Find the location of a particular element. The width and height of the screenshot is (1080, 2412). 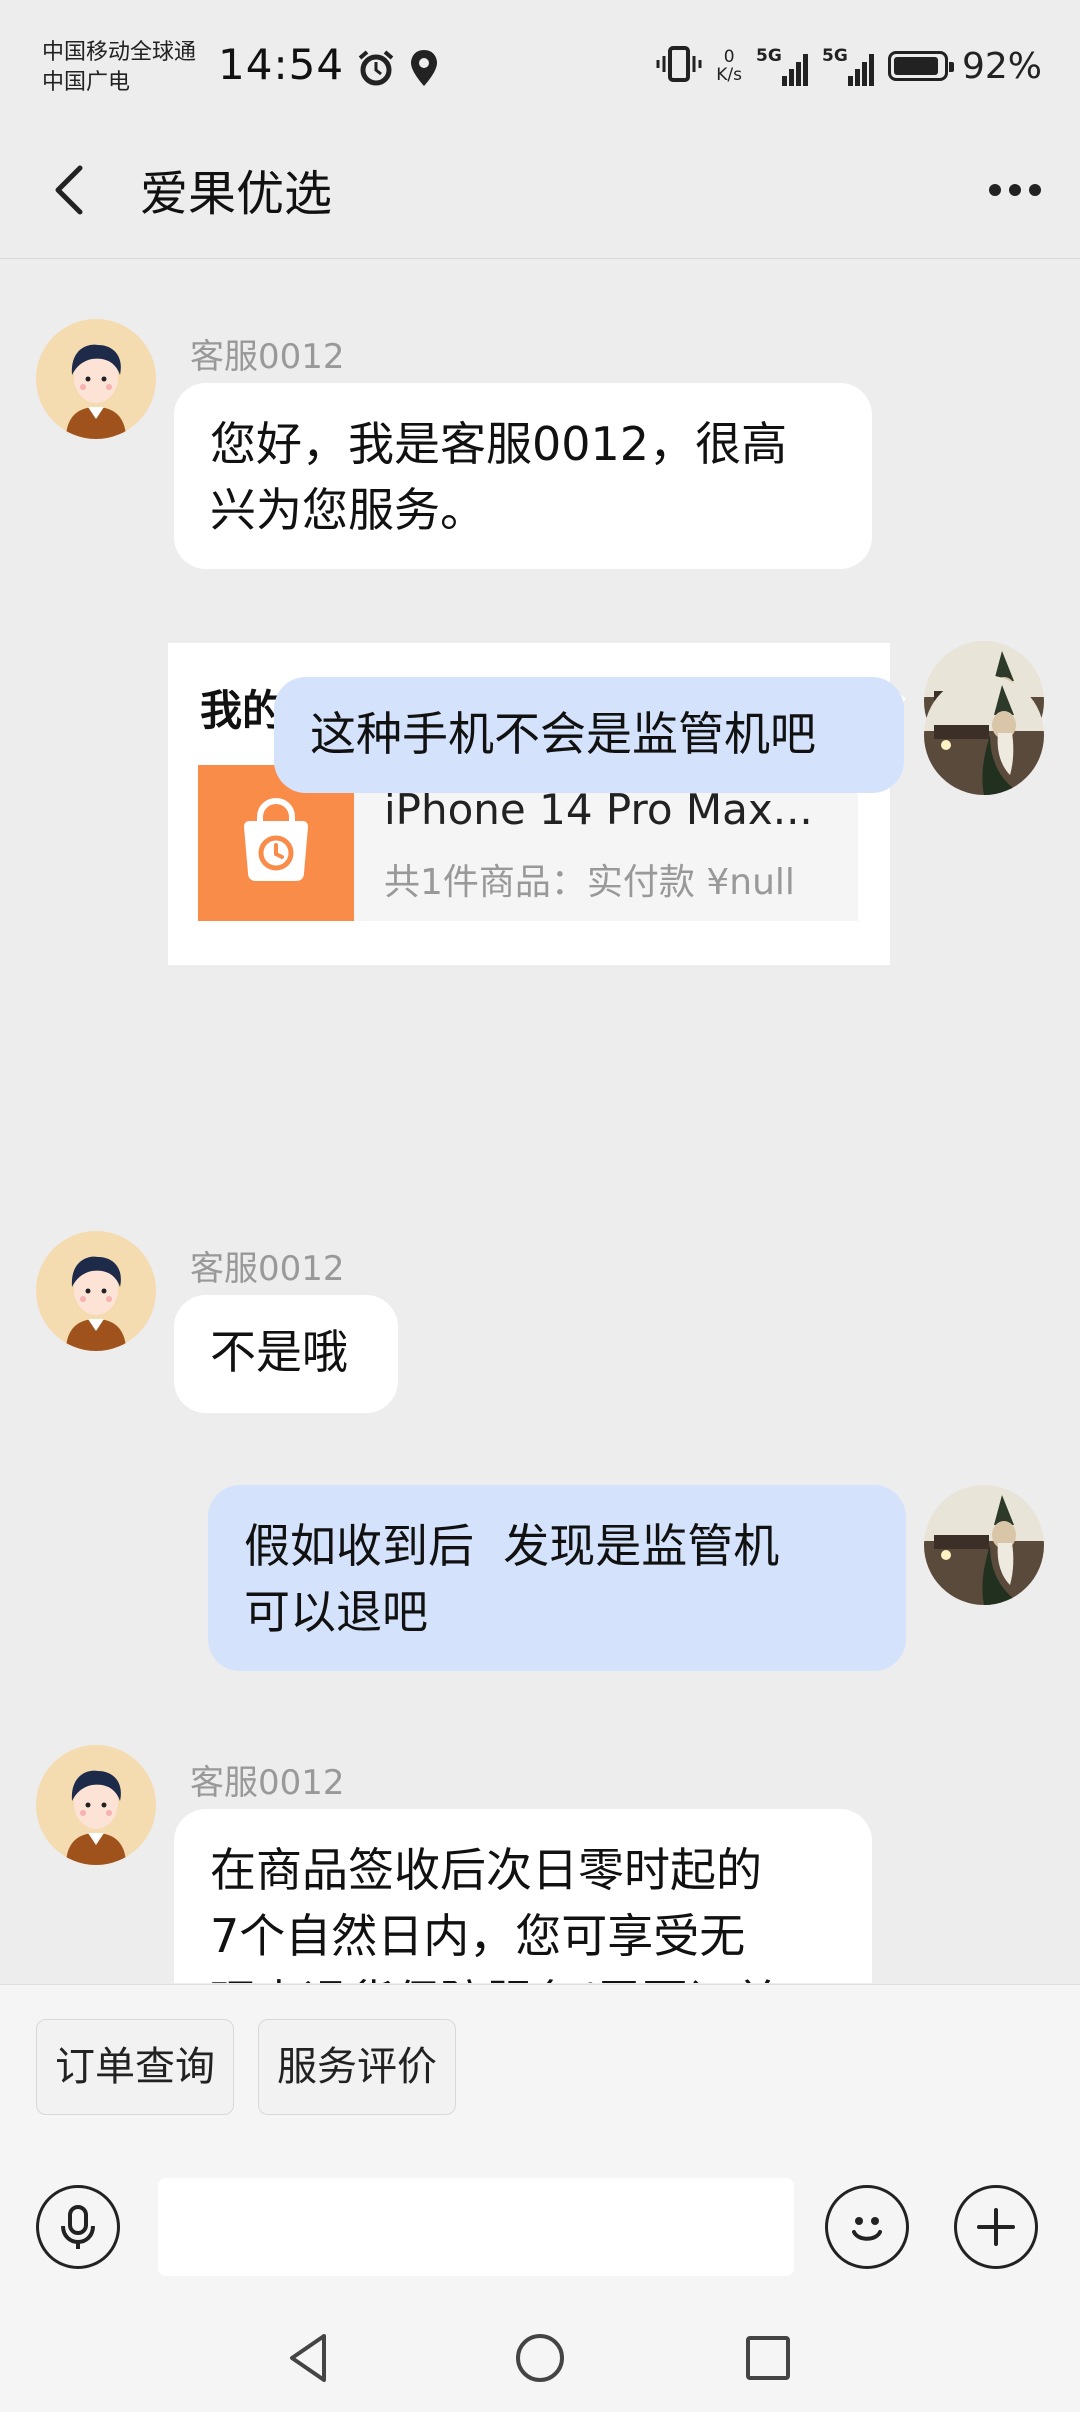

nav-recents-icon is located at coordinates (768, 2358).